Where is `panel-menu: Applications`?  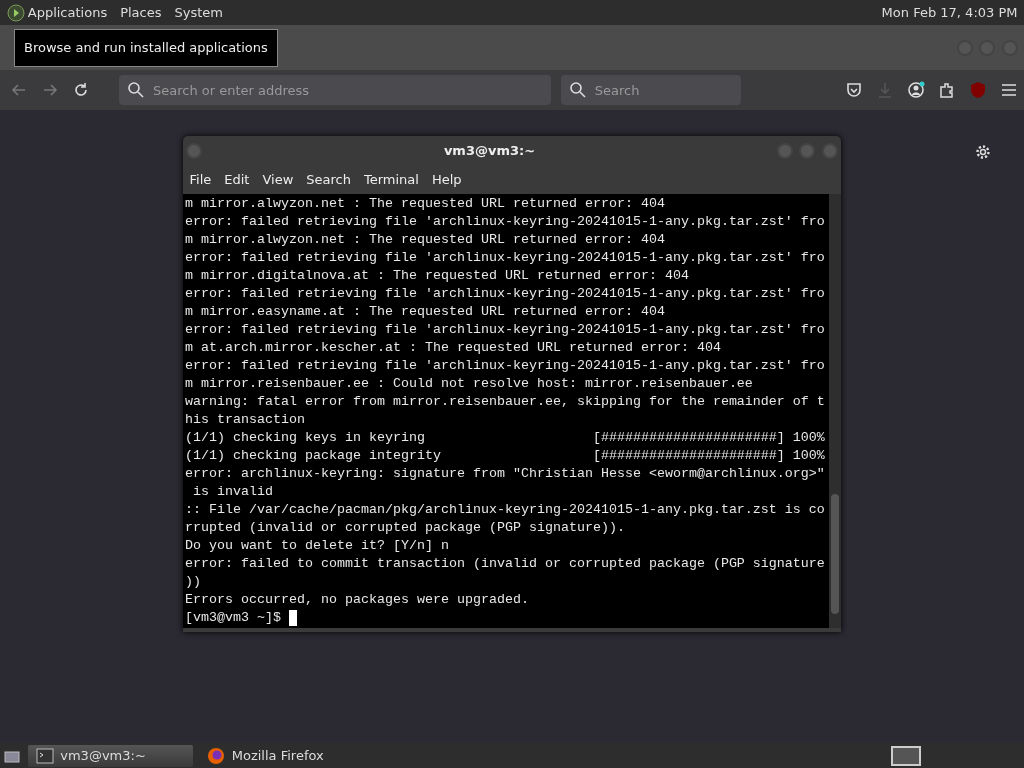 panel-menu: Applications is located at coordinates (67, 12).